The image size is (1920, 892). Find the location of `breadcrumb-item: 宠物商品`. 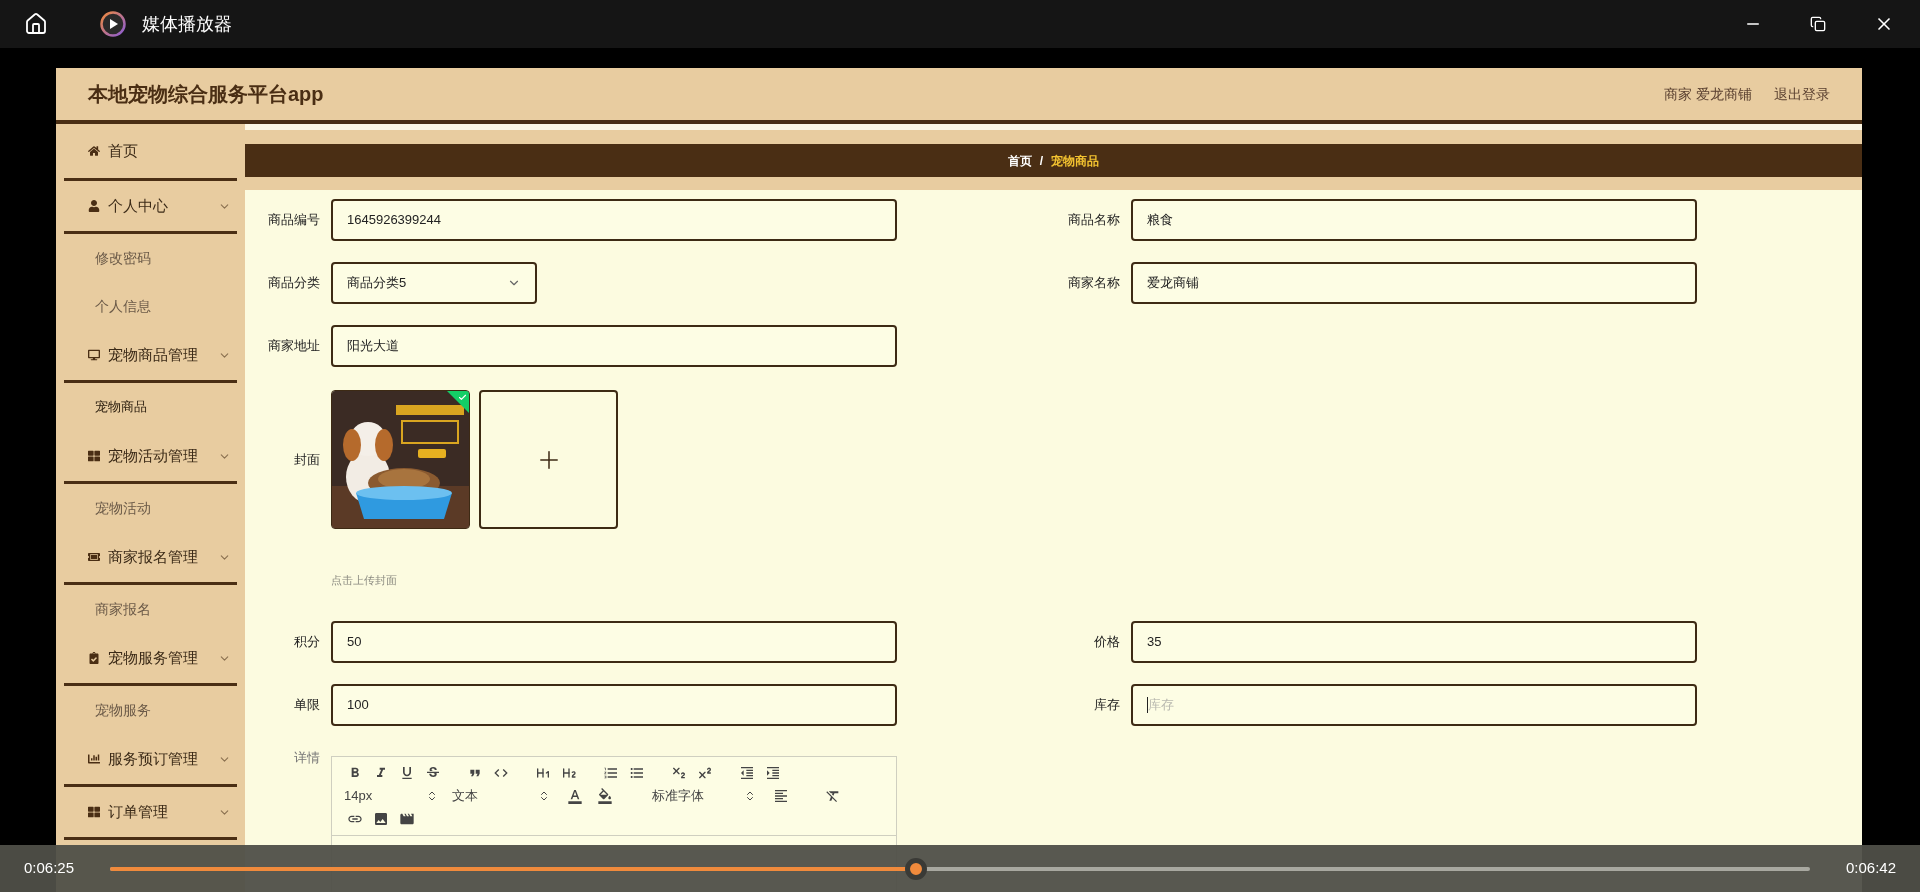

breadcrumb-item: 宠物商品 is located at coordinates (1075, 160).